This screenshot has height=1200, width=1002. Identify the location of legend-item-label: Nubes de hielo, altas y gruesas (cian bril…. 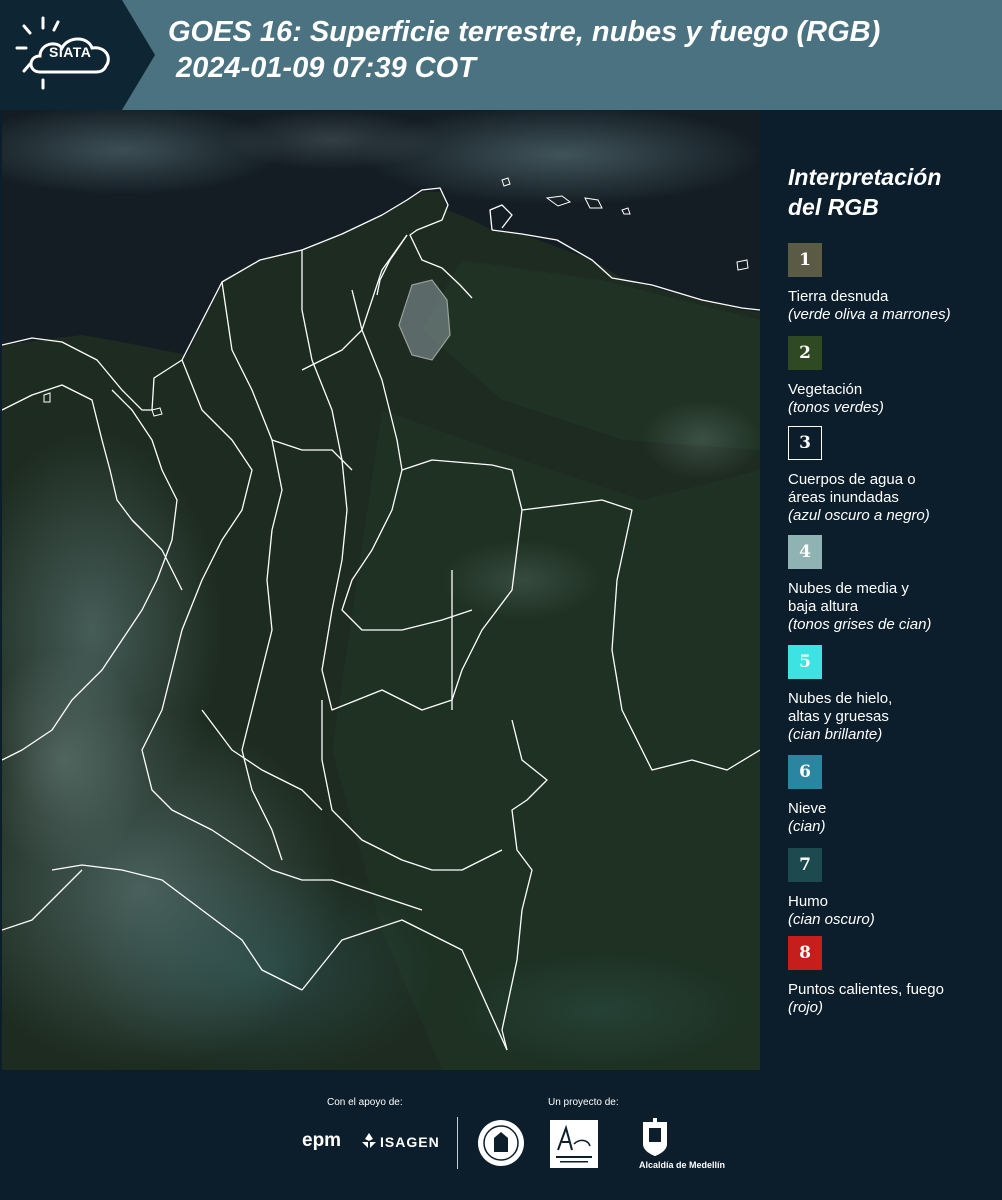
(893, 717).